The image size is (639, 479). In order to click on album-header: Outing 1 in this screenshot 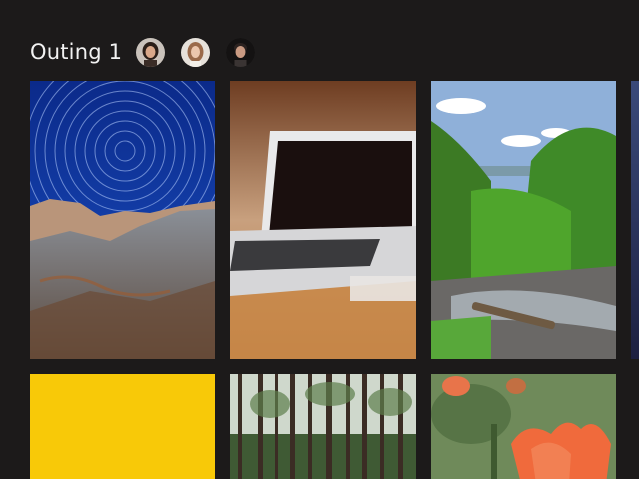, I will do `click(150, 52)`.